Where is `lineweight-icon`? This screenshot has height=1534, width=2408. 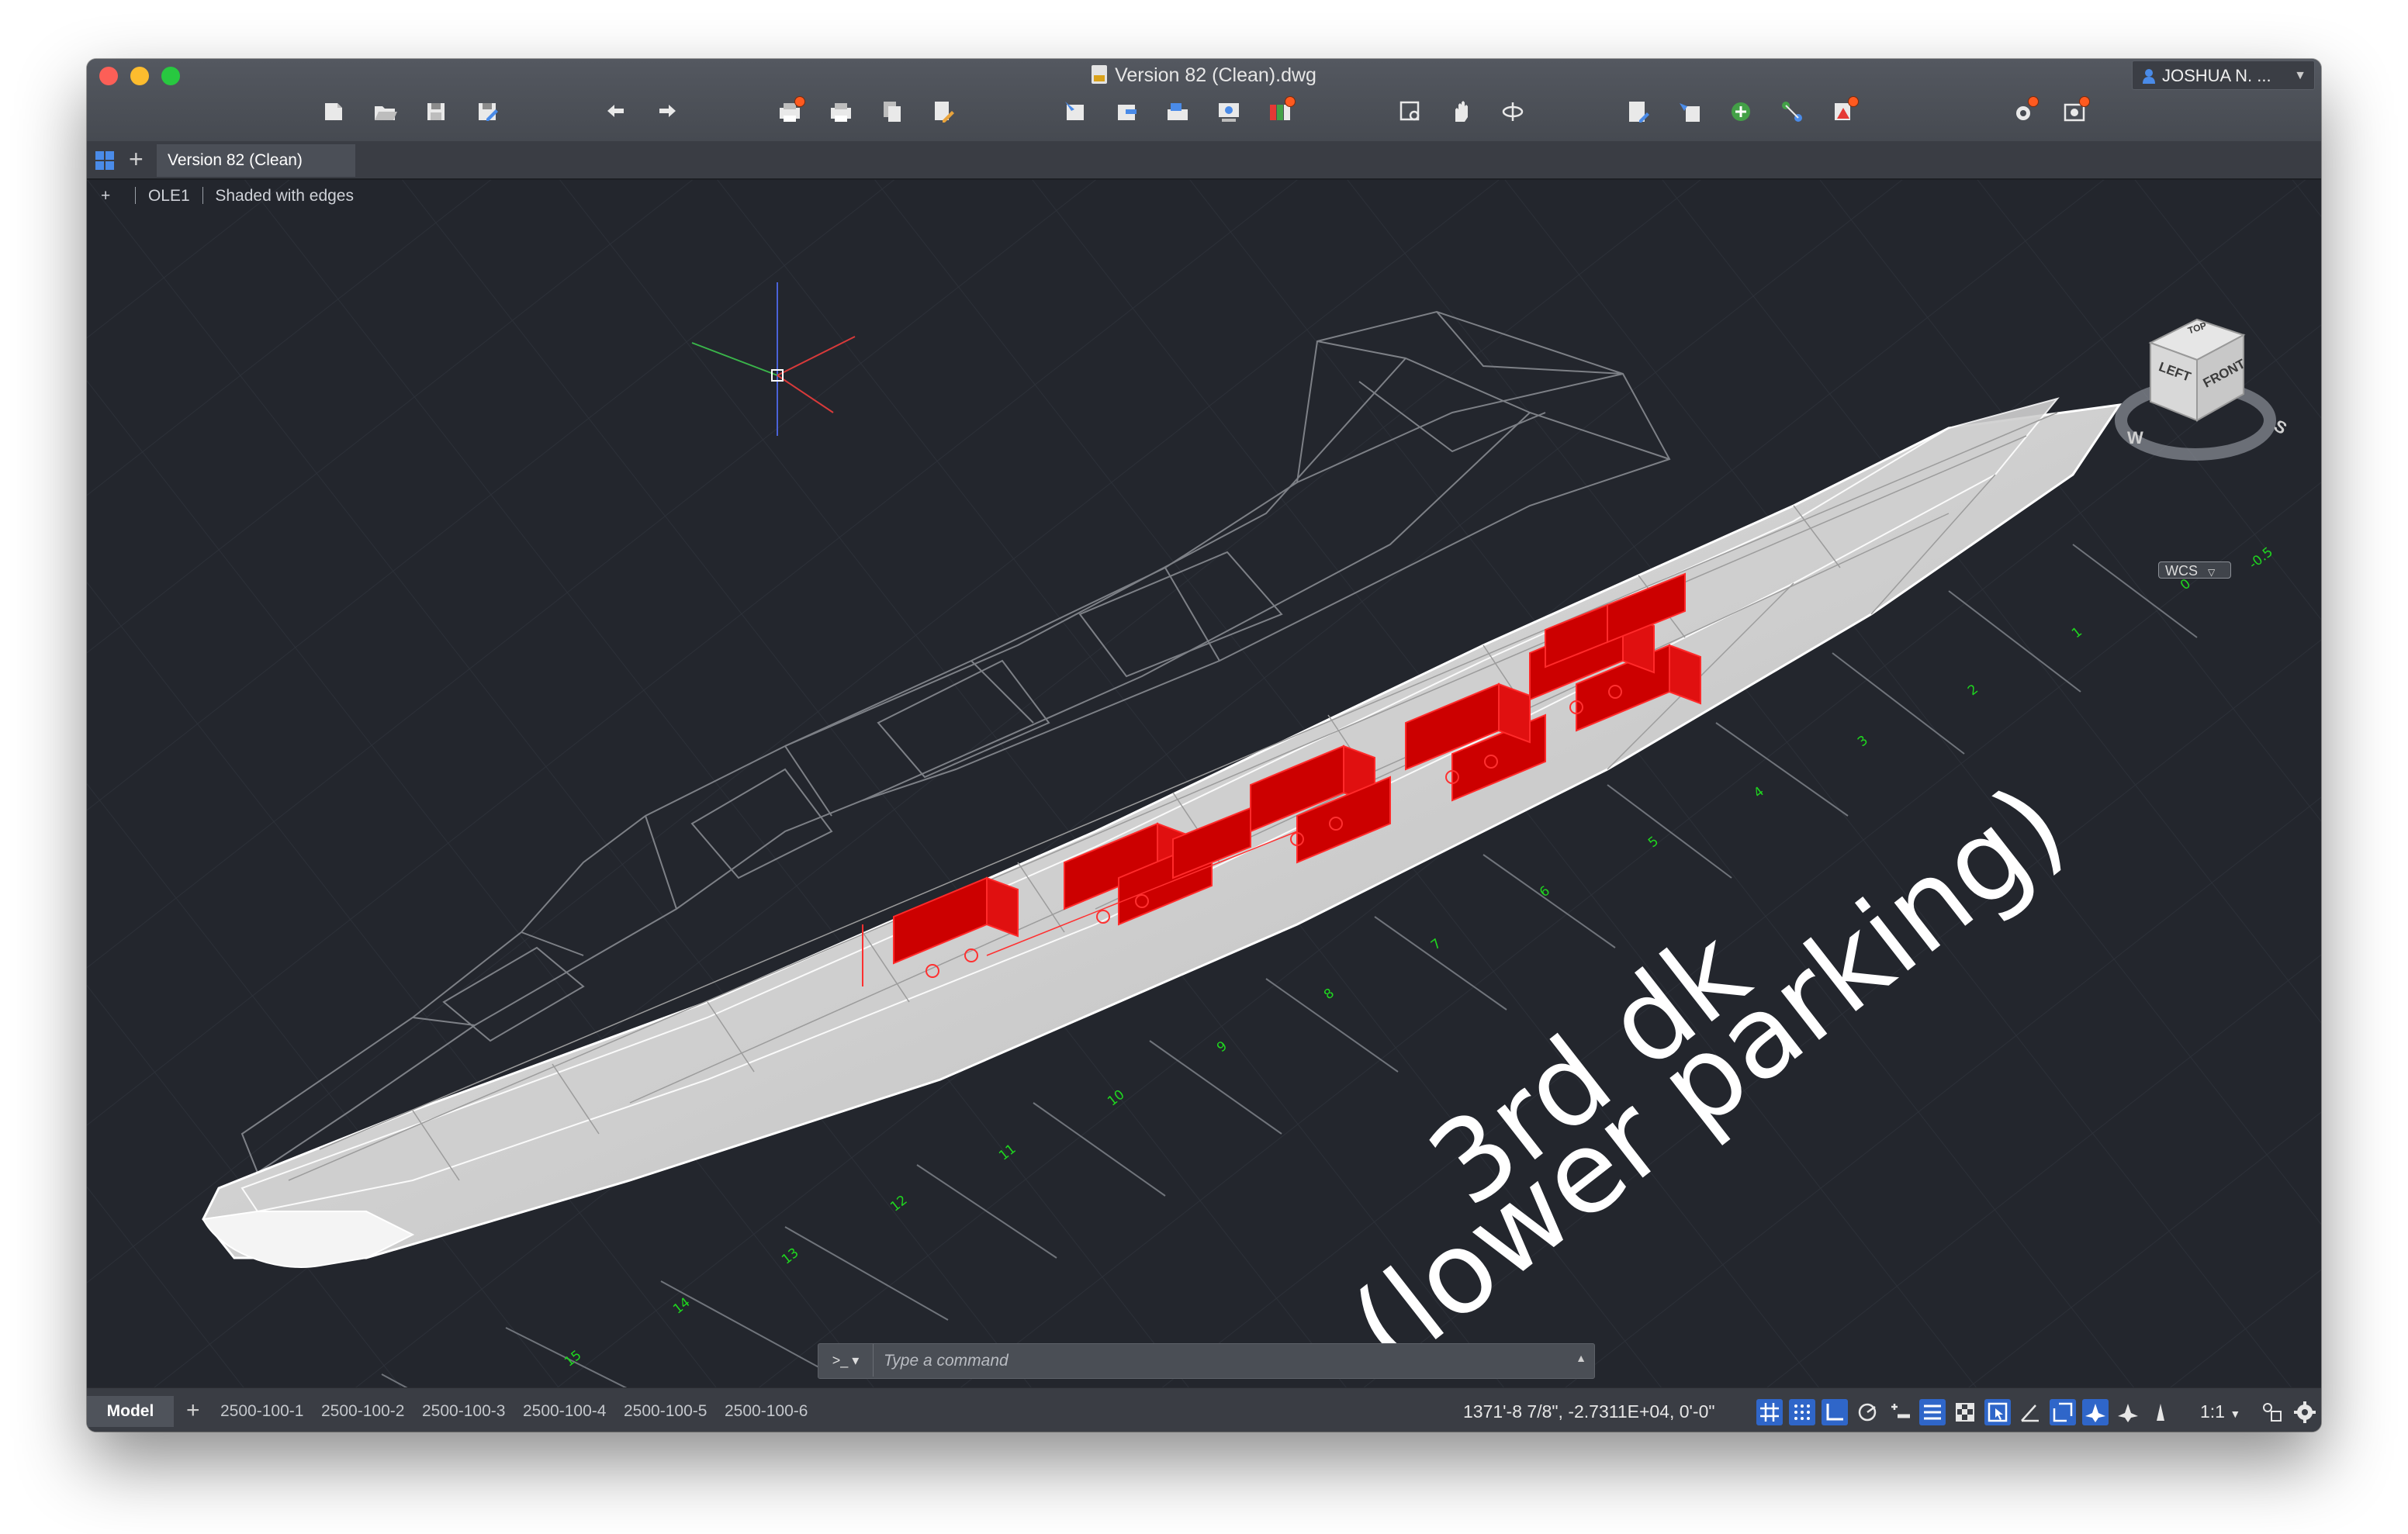
lineweight-icon is located at coordinates (1900, 1411).